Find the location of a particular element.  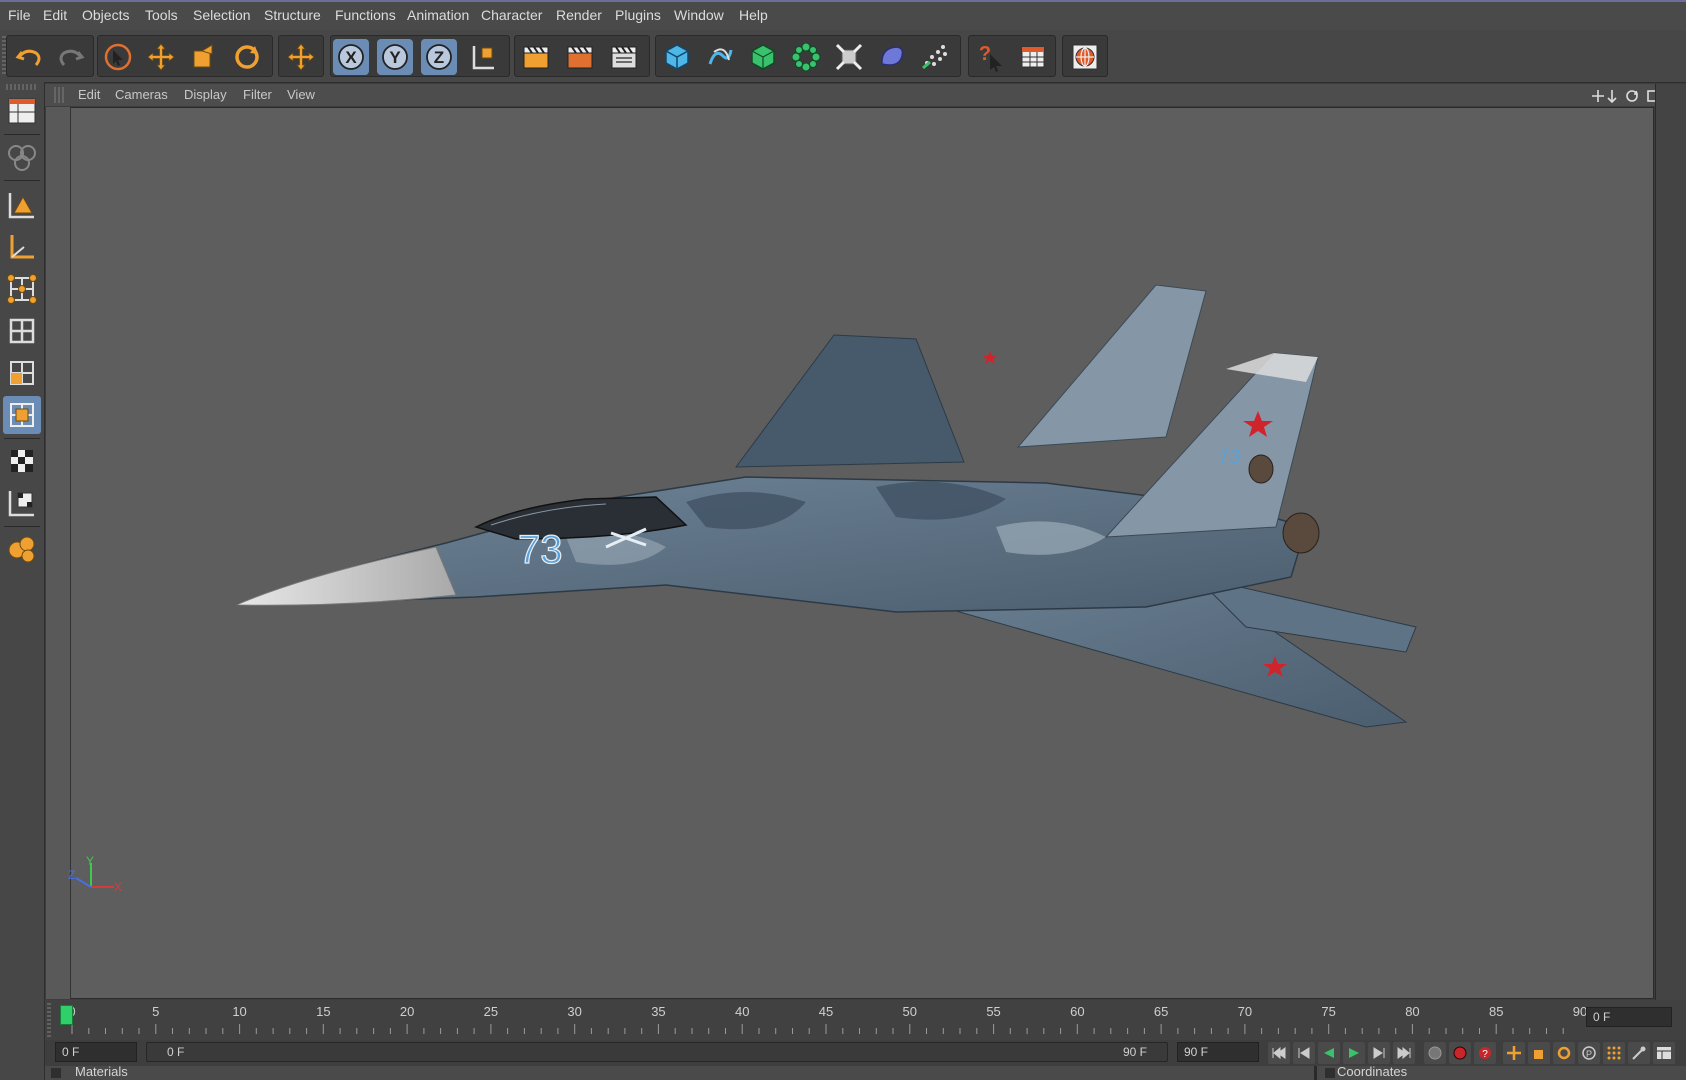

parameter-track-icon: P is located at coordinates (1589, 1053).